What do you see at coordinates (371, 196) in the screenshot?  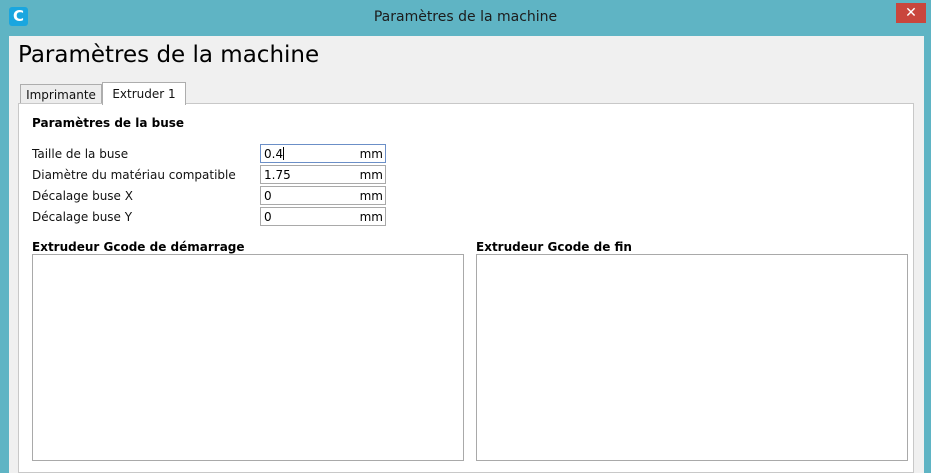 I see `nozzle-offset-x-unit: mm` at bounding box center [371, 196].